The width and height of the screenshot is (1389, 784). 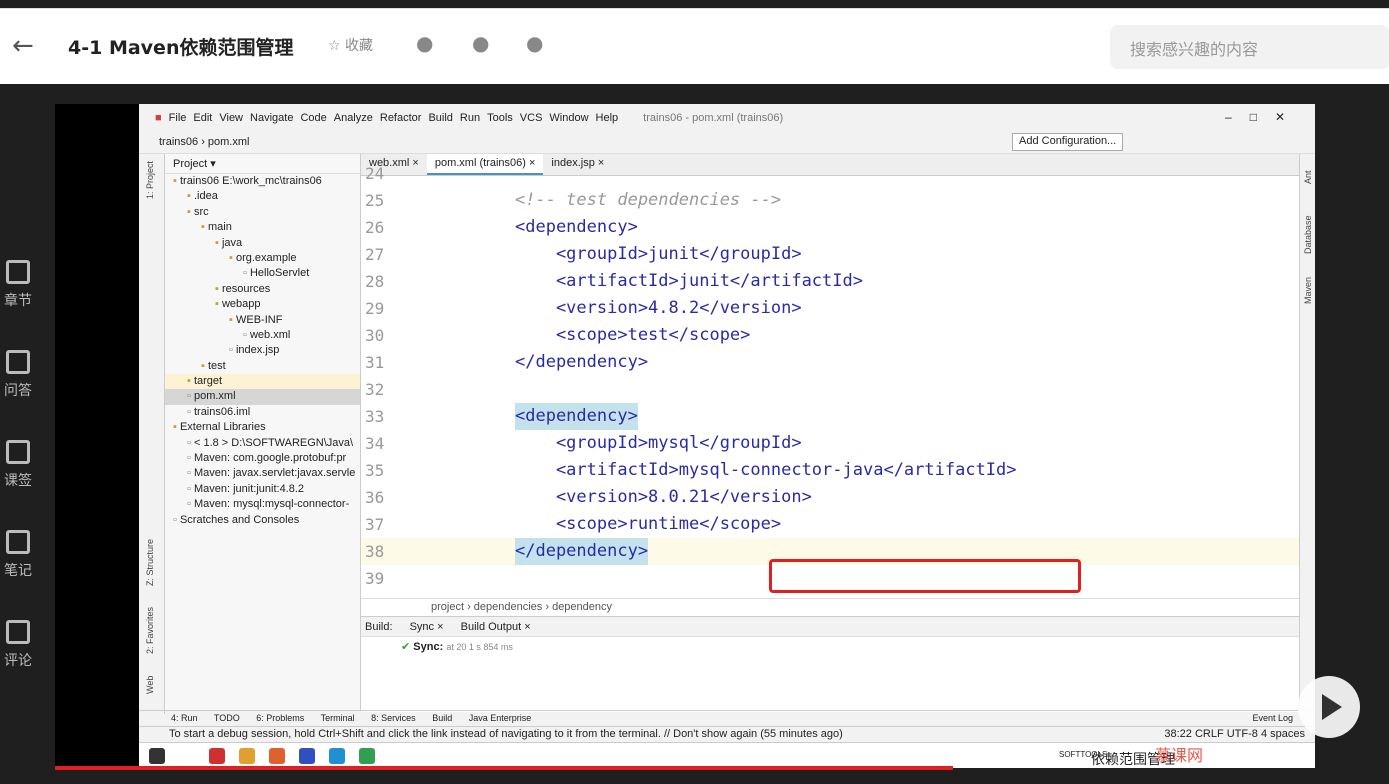 What do you see at coordinates (262, 397) in the screenshot?
I see `tree-item: ▫ pom.xml` at bounding box center [262, 397].